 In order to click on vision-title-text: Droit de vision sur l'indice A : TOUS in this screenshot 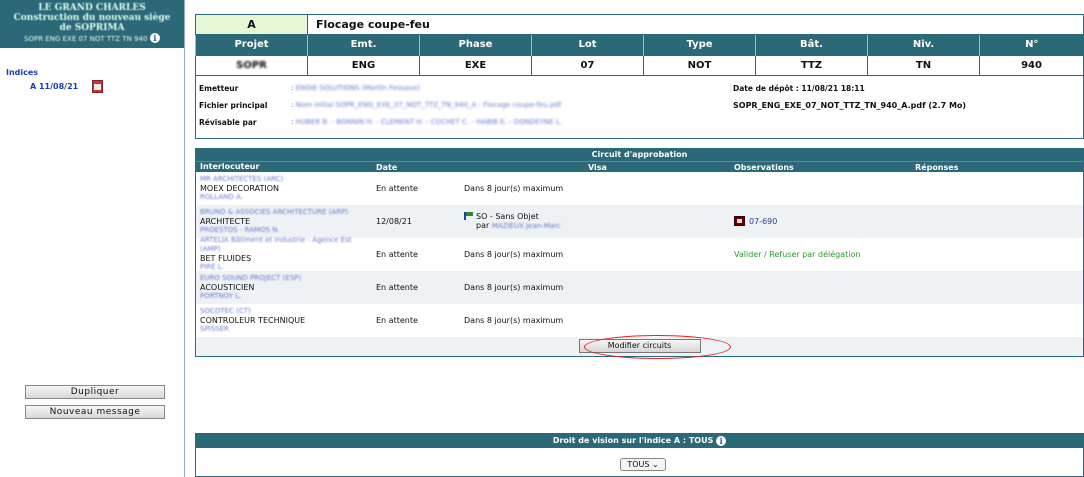, I will do `click(633, 440)`.